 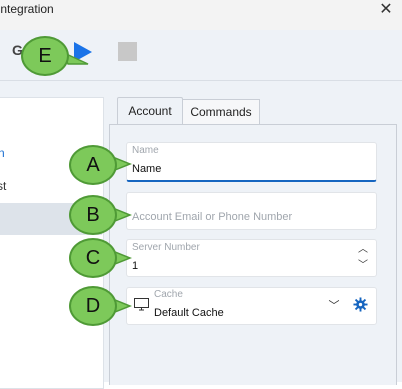 I want to click on tab-commands: Commands, so click(x=221, y=112).